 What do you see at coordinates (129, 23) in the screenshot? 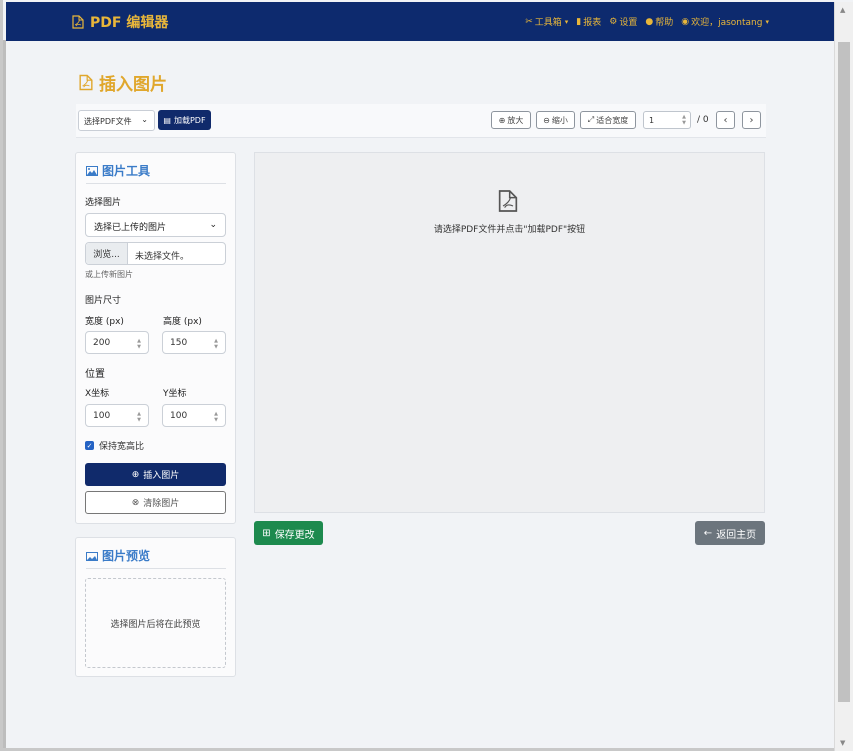
I see `brand-title: PDF 编辑器` at bounding box center [129, 23].